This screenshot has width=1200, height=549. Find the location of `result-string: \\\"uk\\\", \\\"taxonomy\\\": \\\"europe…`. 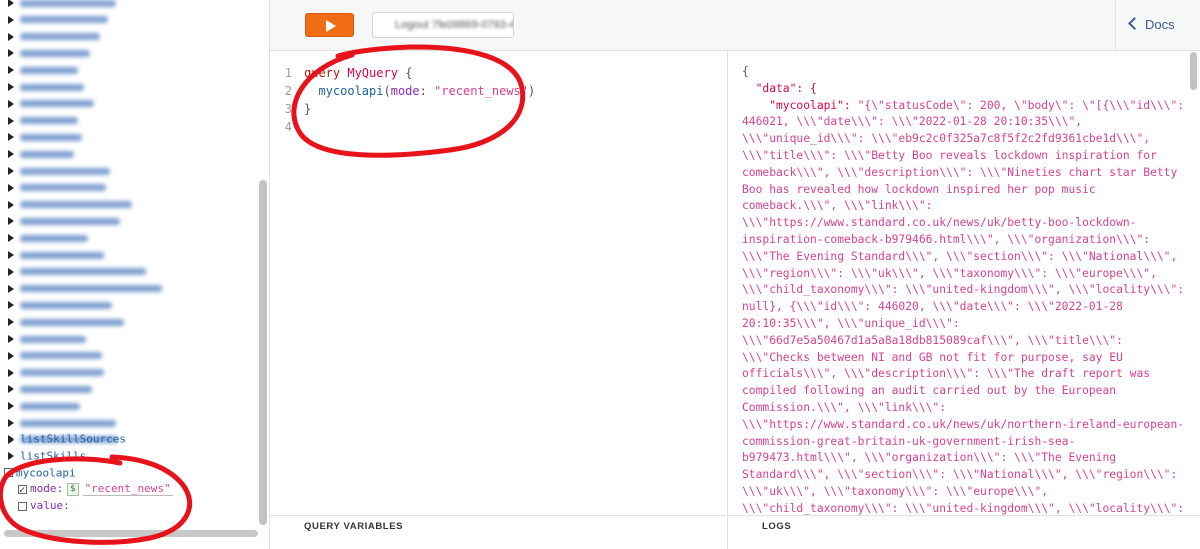

result-string: \\\"uk\\\", \\\"taxonomy\\\": \\\"europe… is located at coordinates (895, 491).